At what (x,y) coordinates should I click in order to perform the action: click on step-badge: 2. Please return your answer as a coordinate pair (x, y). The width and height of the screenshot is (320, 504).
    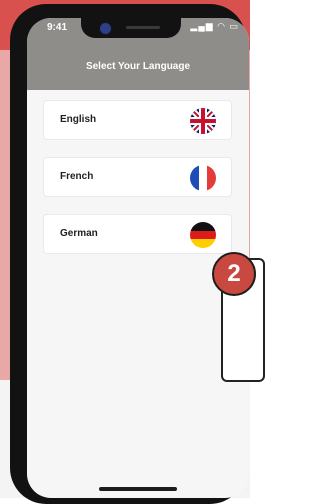
    Looking at the image, I should click on (234, 274).